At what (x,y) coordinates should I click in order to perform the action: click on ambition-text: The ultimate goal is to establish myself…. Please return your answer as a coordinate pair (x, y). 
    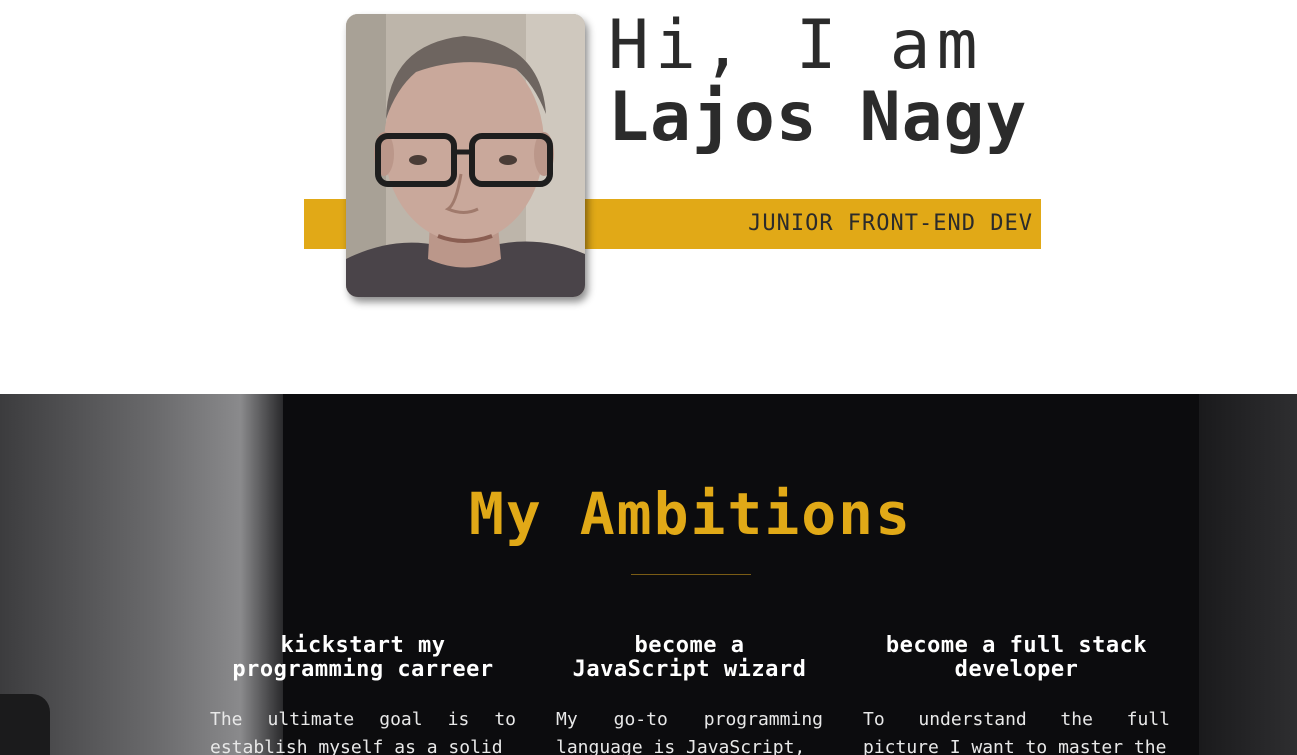
    Looking at the image, I should click on (363, 732).